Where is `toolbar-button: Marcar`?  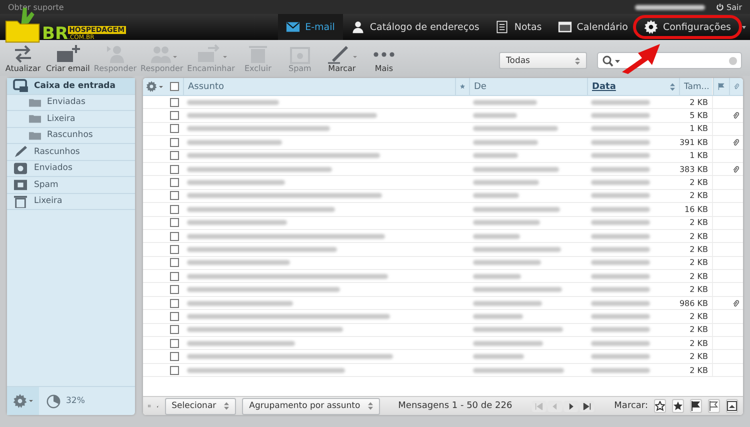
toolbar-button: Marcar is located at coordinates (341, 58).